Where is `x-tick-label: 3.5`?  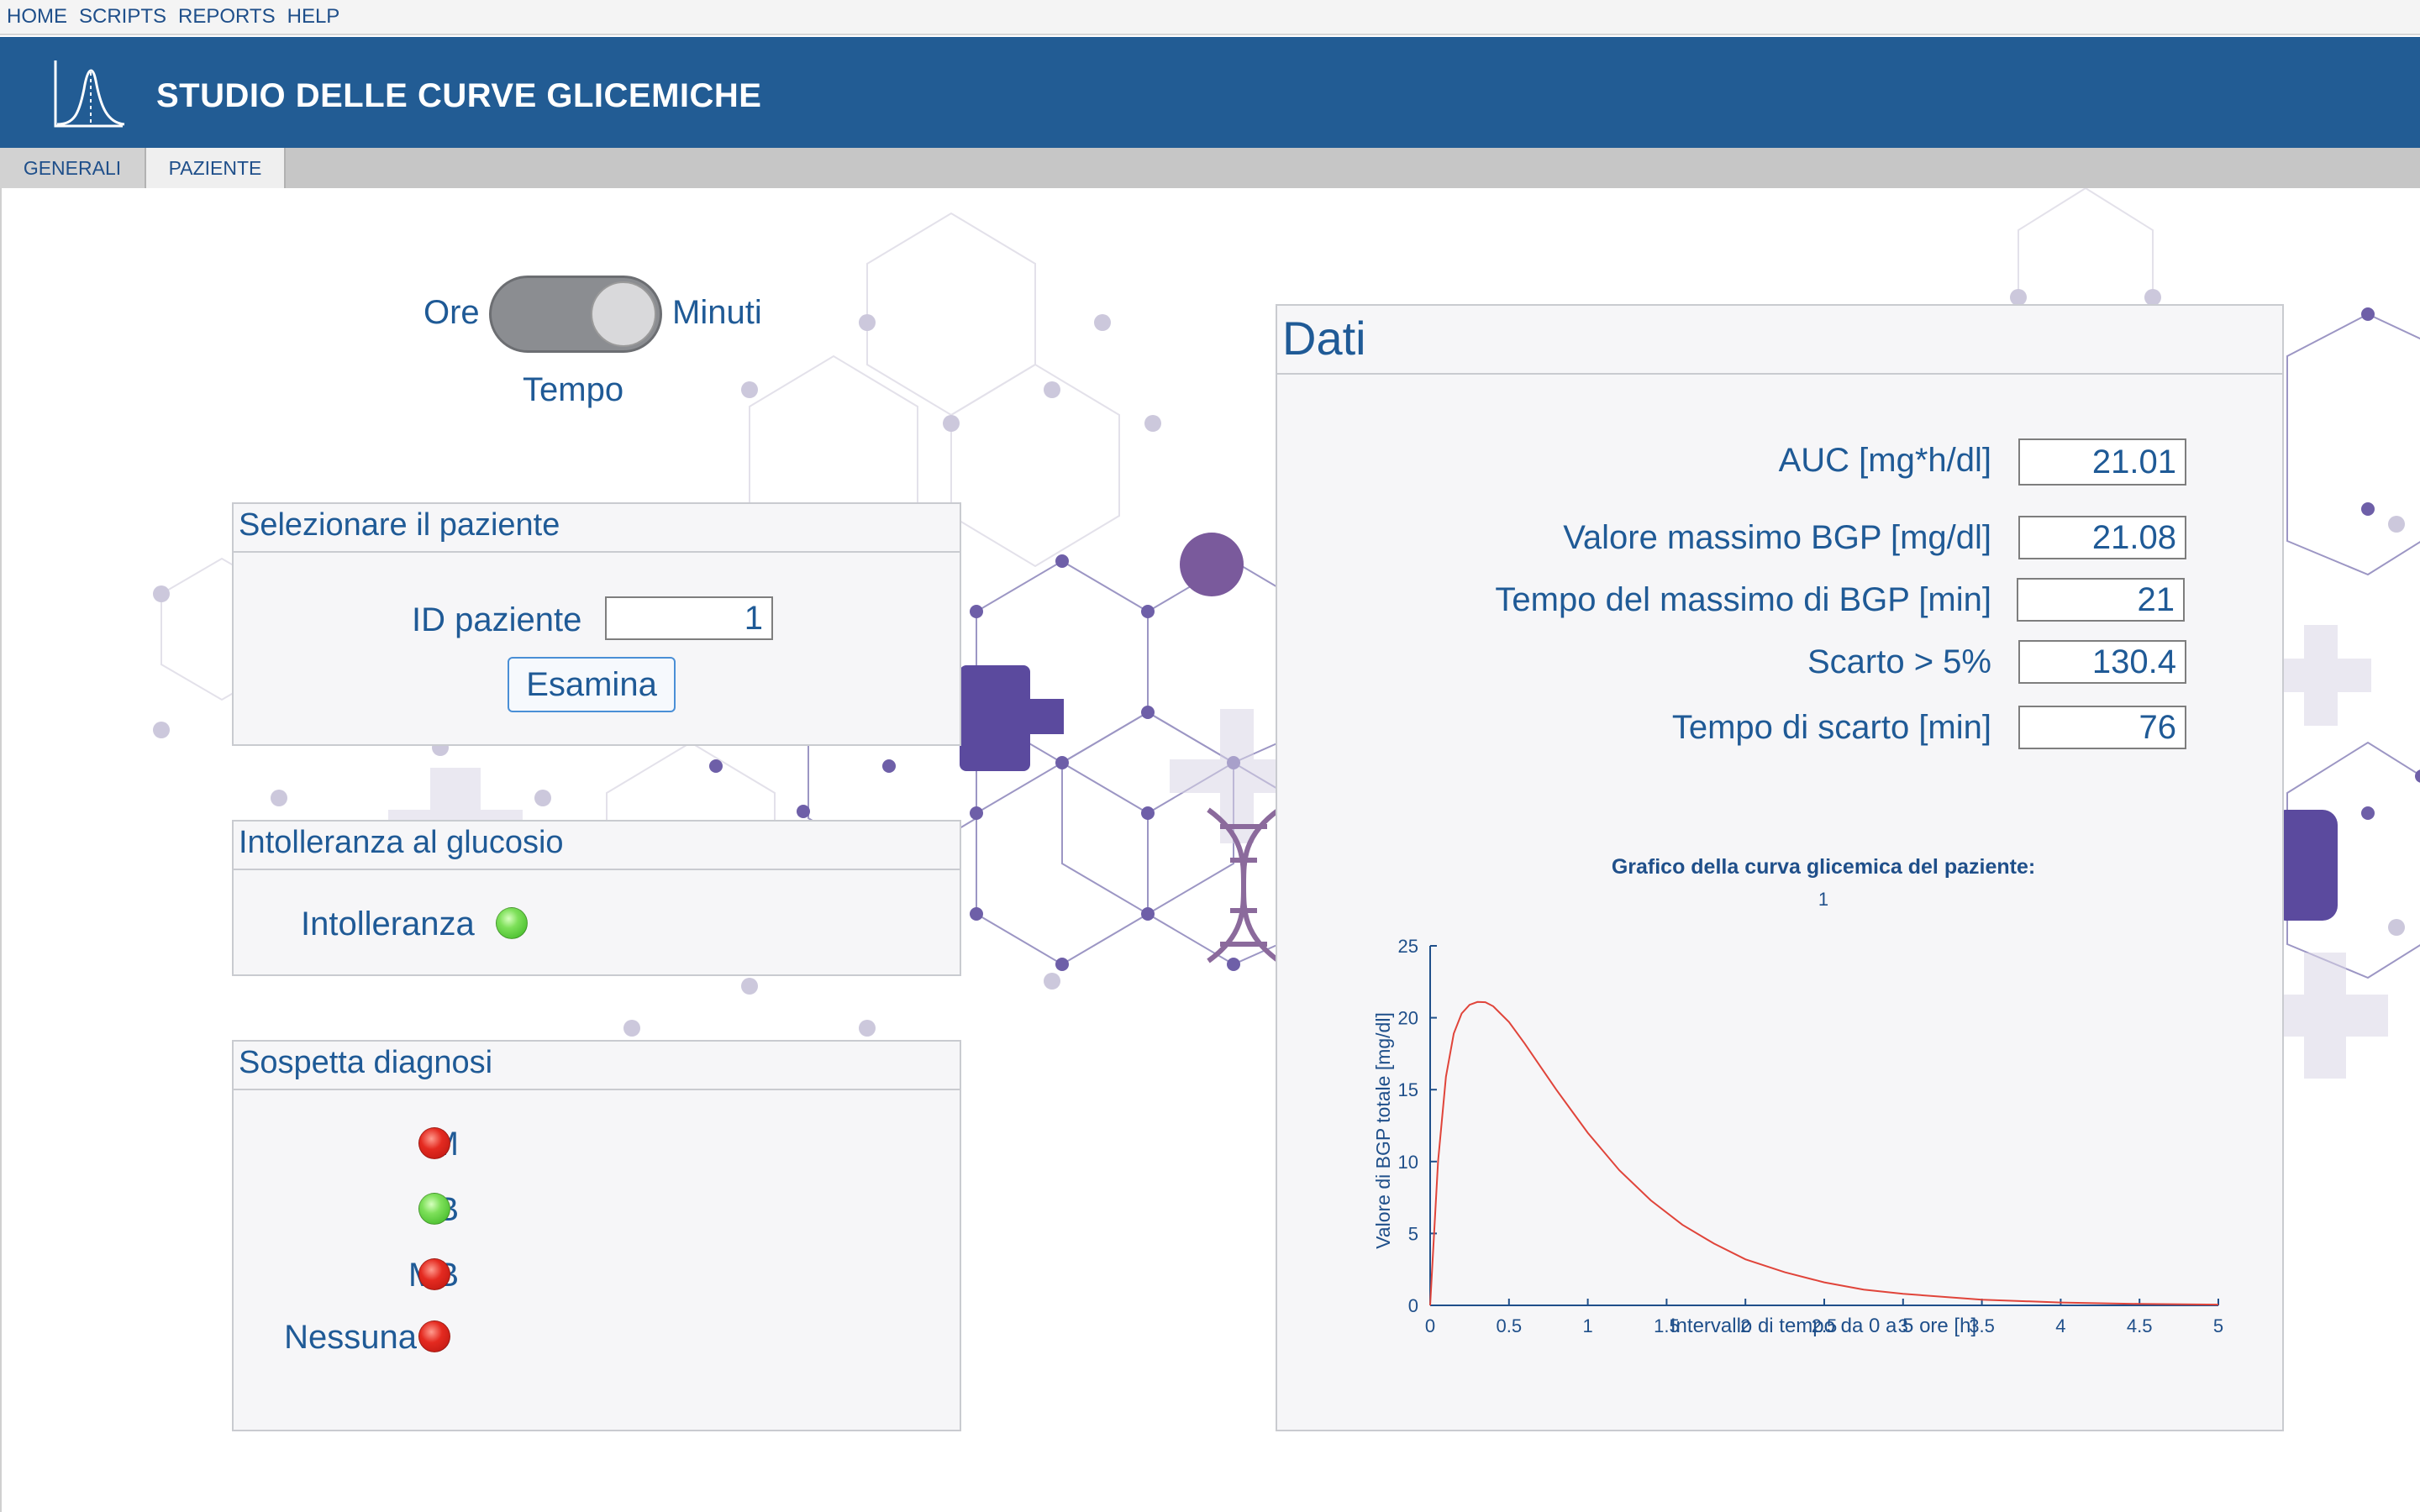 x-tick-label: 3.5 is located at coordinates (1982, 1325).